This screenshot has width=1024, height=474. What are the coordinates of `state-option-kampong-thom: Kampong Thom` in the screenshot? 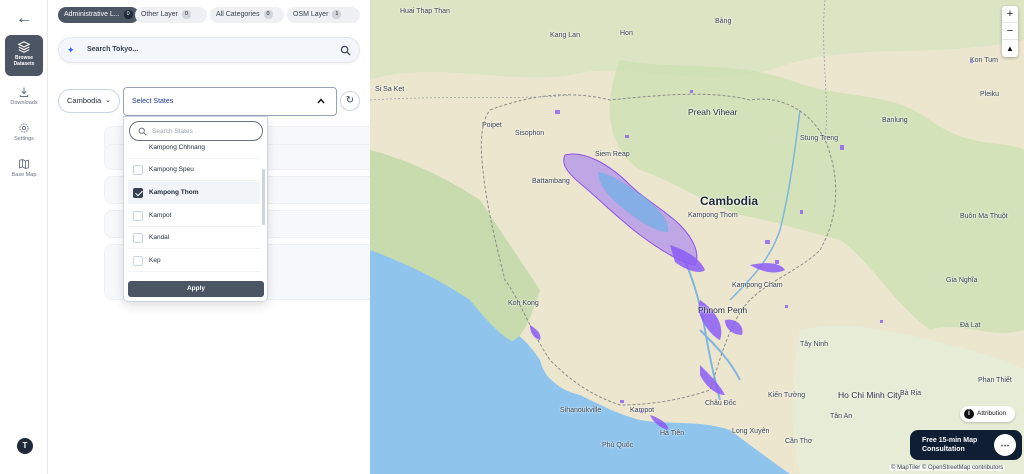 It's located at (194, 193).